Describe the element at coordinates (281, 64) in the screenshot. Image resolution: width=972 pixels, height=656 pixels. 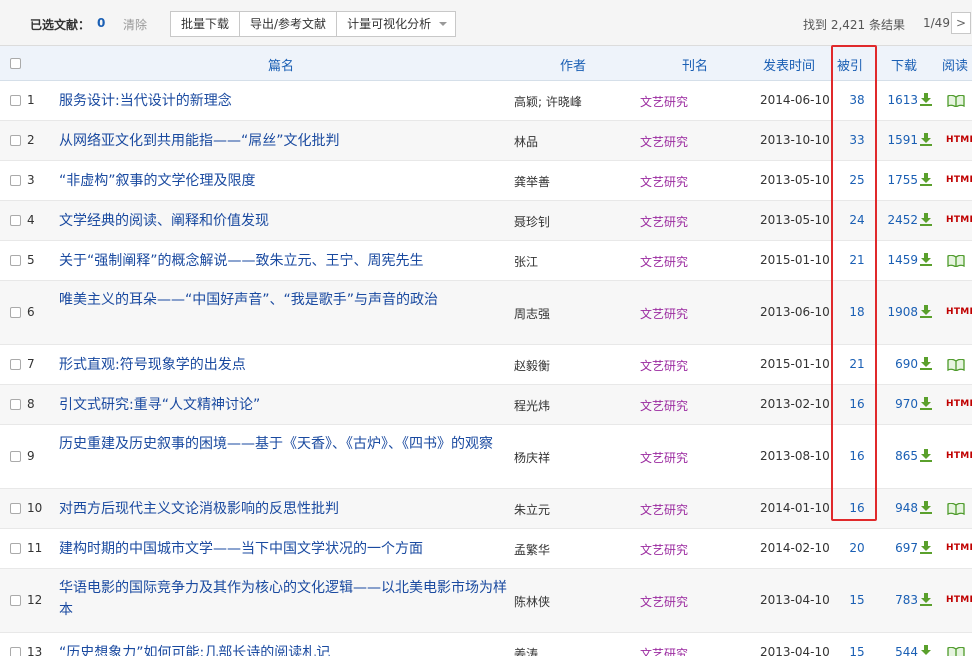
I see `column-title: 篇名` at that location.